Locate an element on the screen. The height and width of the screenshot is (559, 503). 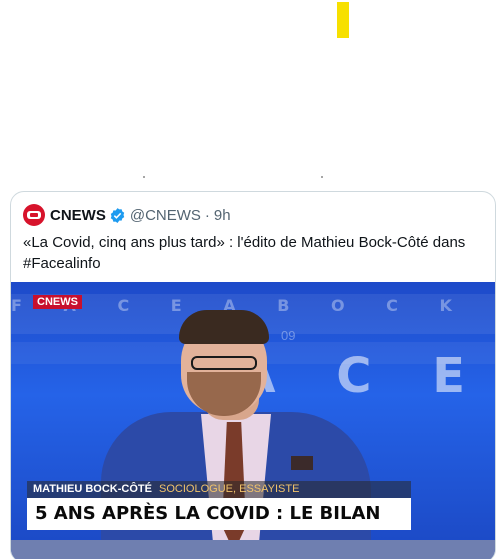
hashtag-link: #Facealinfo is located at coordinates (62, 263).